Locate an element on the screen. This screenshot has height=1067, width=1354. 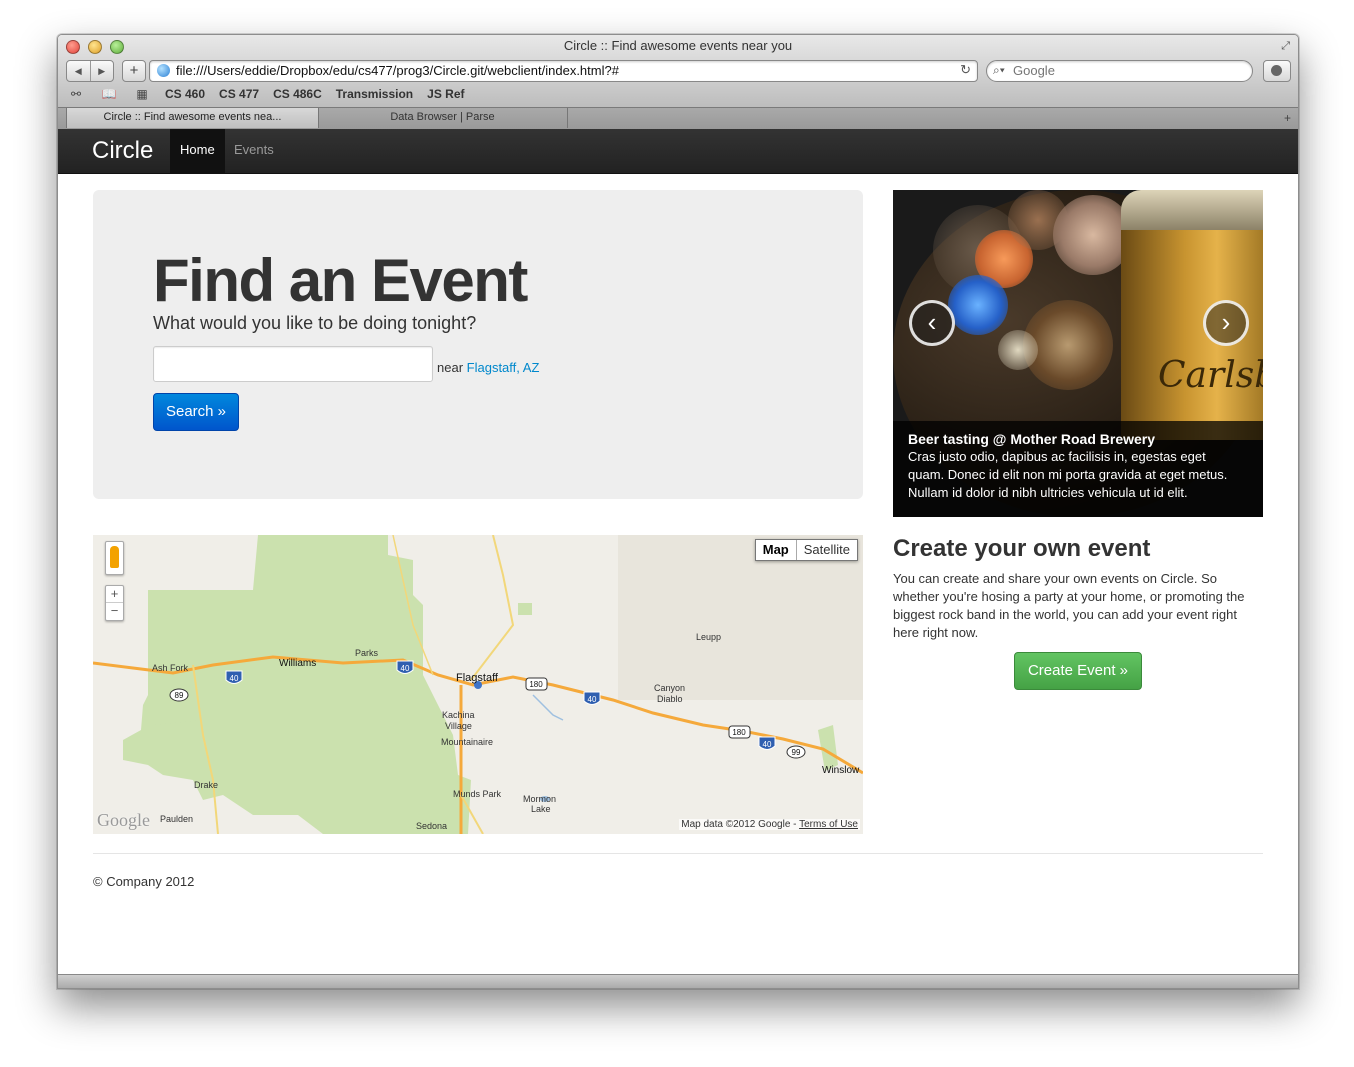
nav-item-home: Home is located at coordinates (197, 151).